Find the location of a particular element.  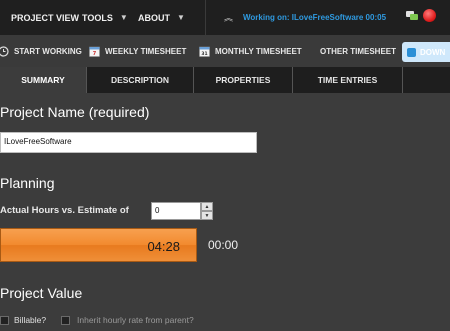

calendar-icon: 7 is located at coordinates (94, 51).